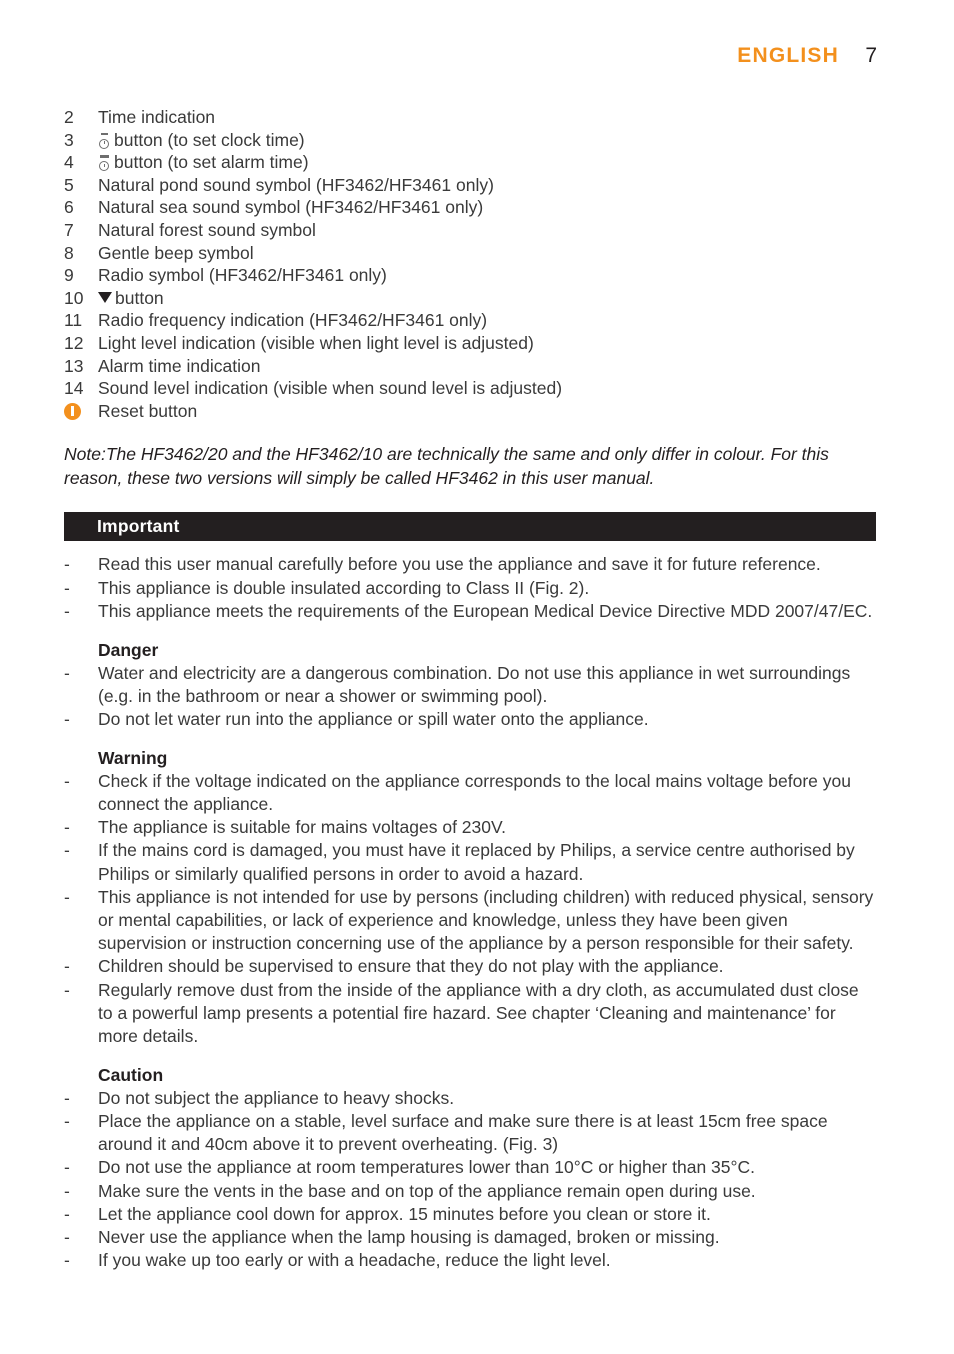  Describe the element at coordinates (489, 230) in the screenshot. I see `legend-item-label: Natural forest sound symbol` at that location.